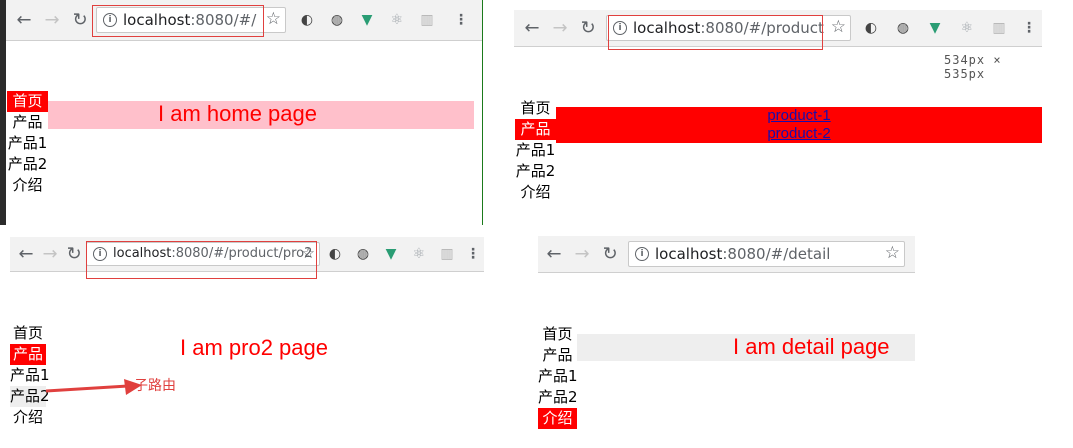 The height and width of the screenshot is (448, 1073). I want to click on annotation-sub-route: 子路由, so click(155, 386).